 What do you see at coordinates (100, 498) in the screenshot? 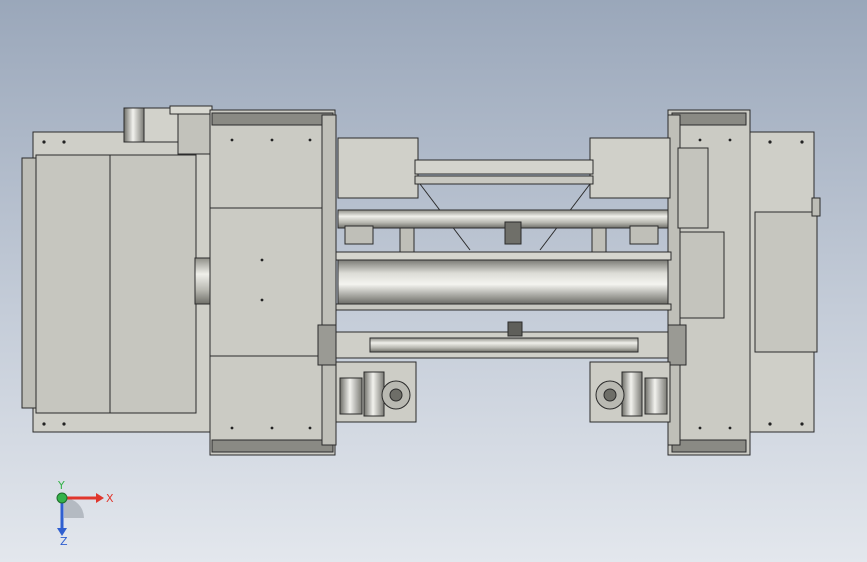
I see `x-axis-head` at bounding box center [100, 498].